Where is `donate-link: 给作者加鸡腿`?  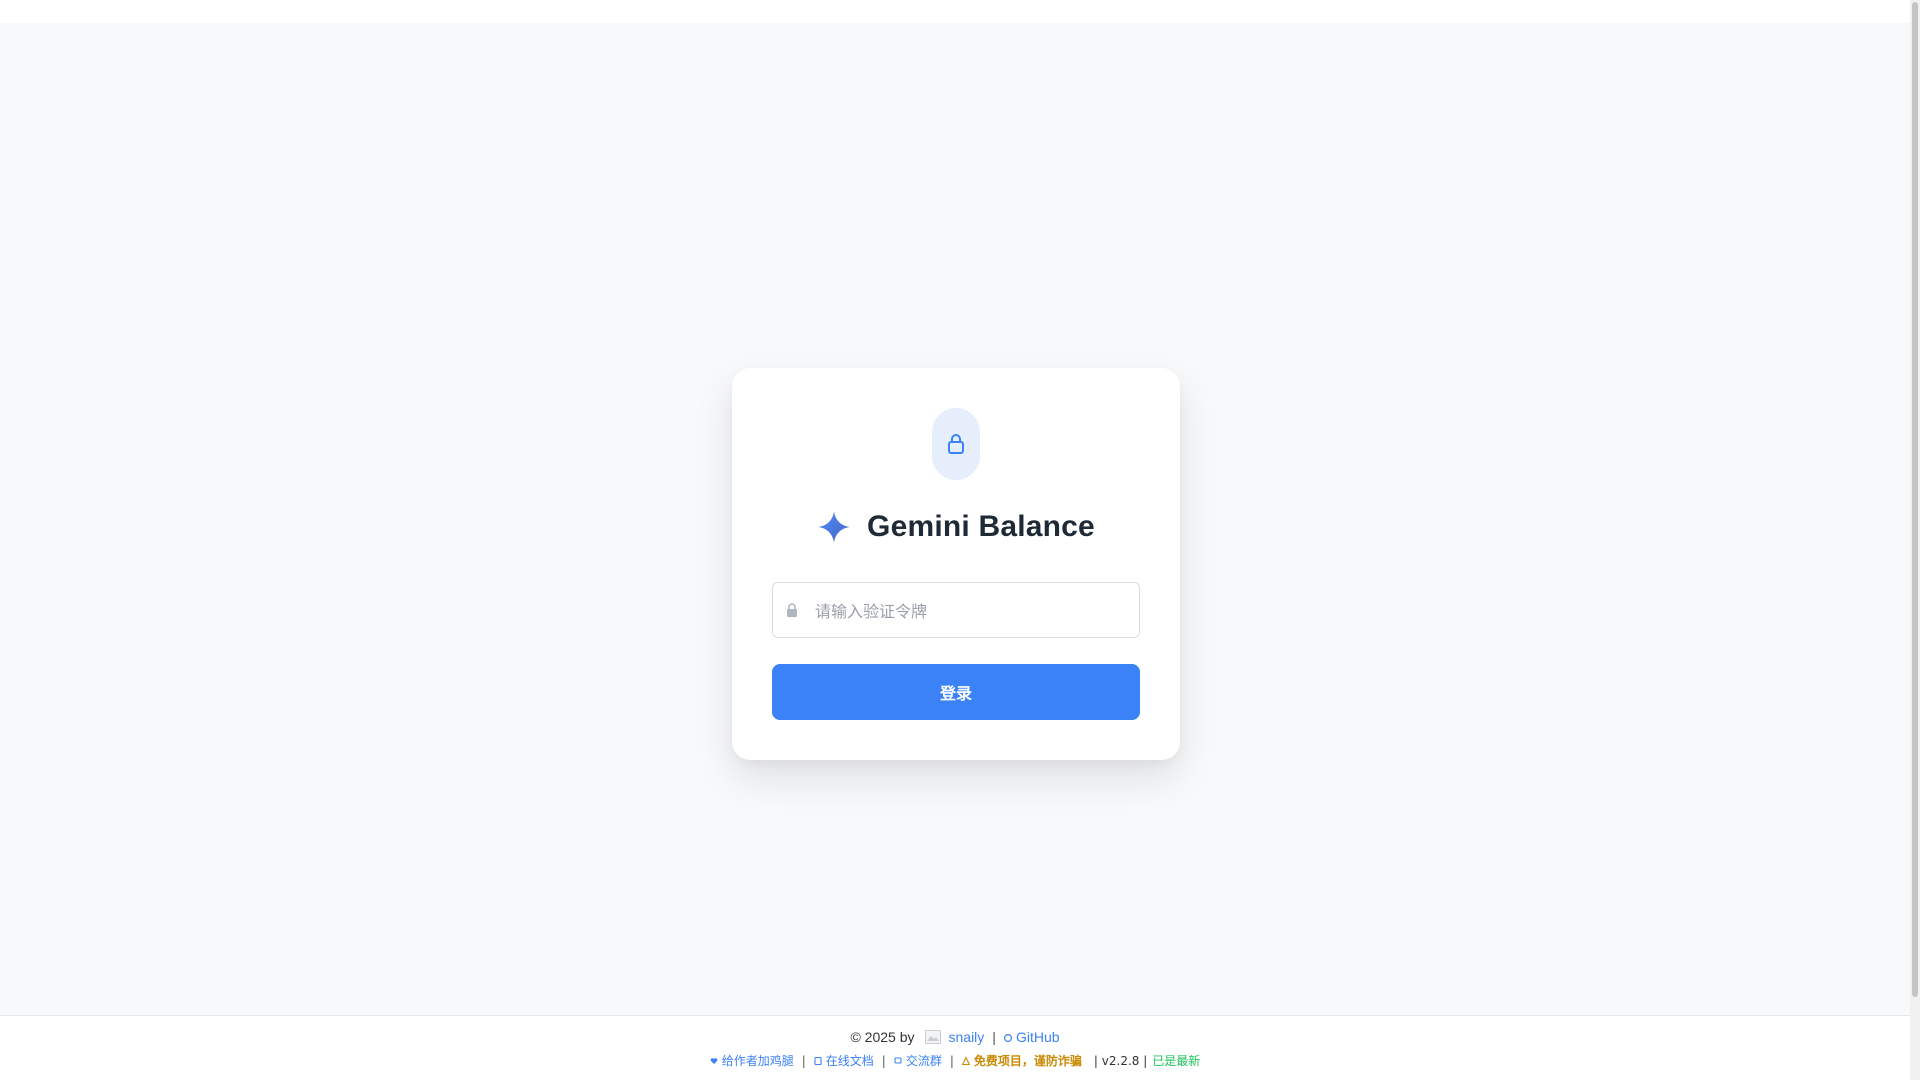 donate-link: 给作者加鸡腿 is located at coordinates (752, 1060).